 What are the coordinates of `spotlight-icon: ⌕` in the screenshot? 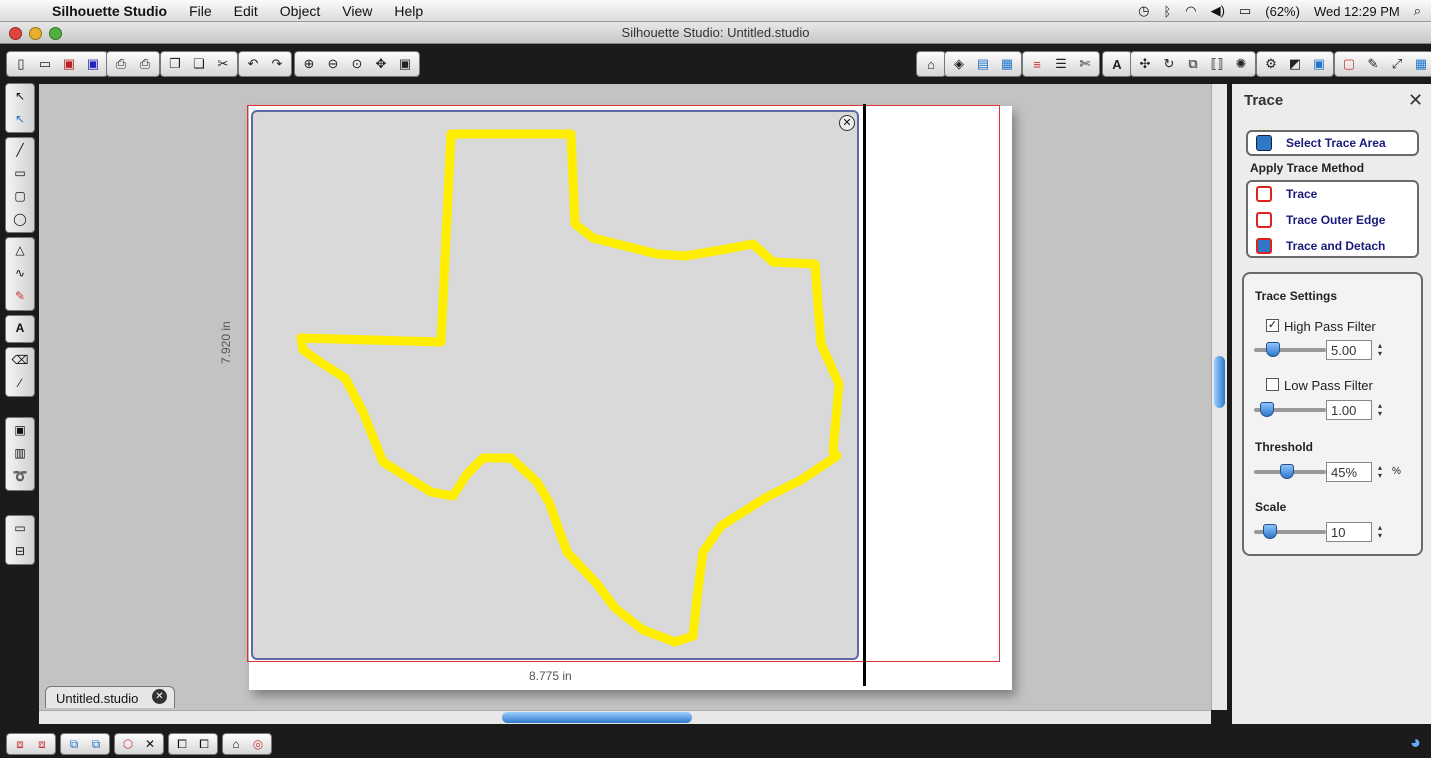 It's located at (1417, 11).